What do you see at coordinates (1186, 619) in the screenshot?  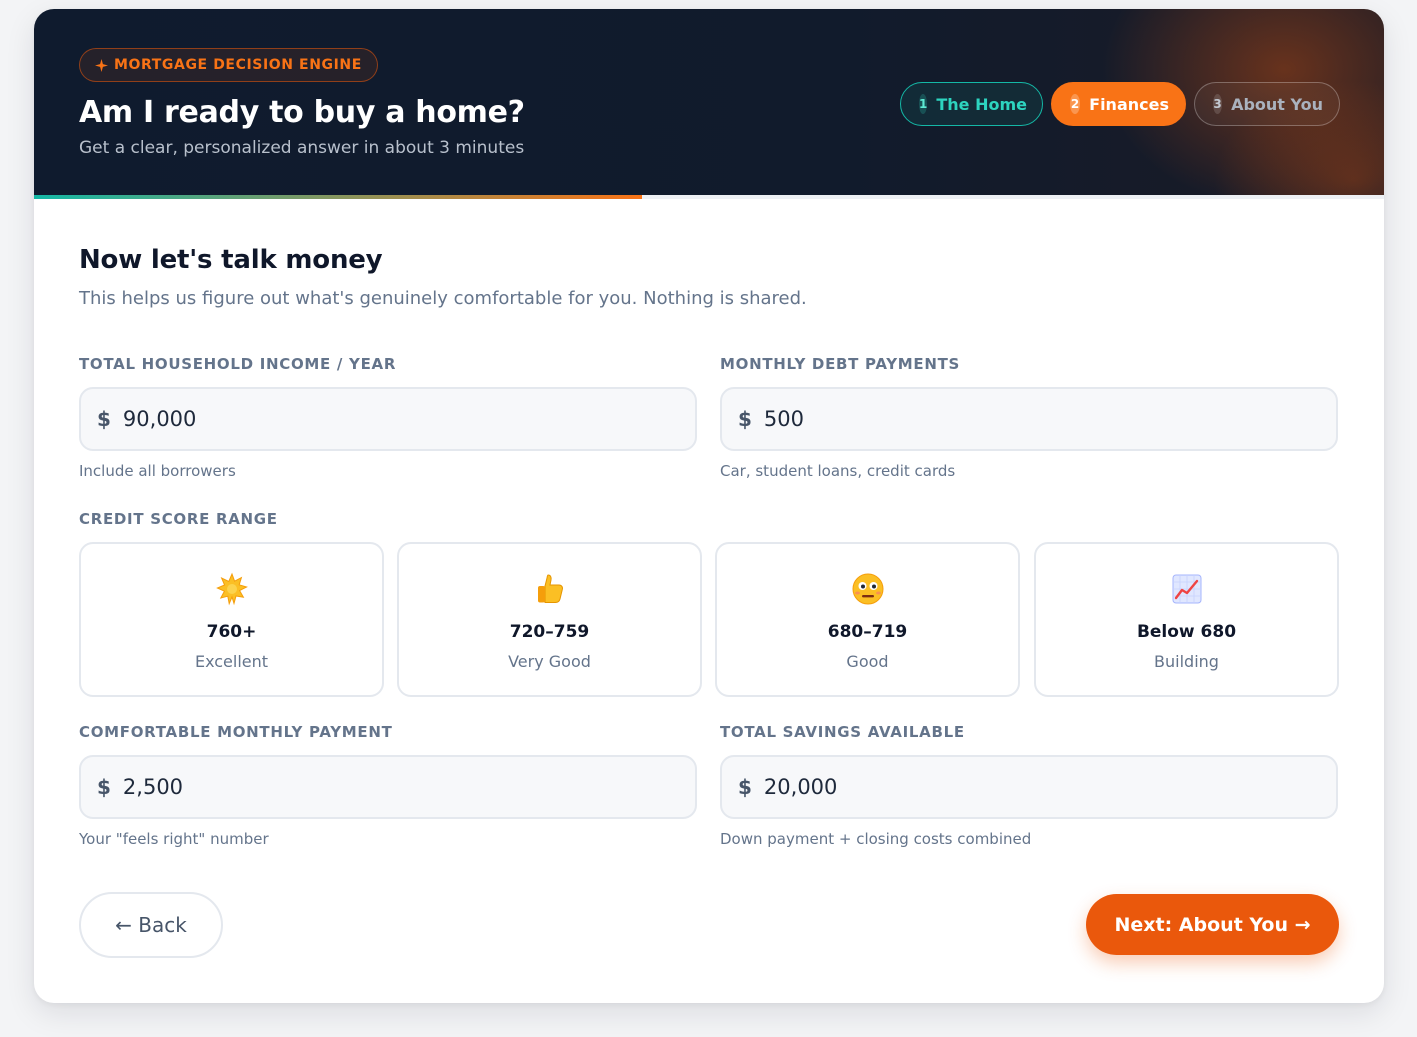 I see `credit-option-building: Below 680 Building` at bounding box center [1186, 619].